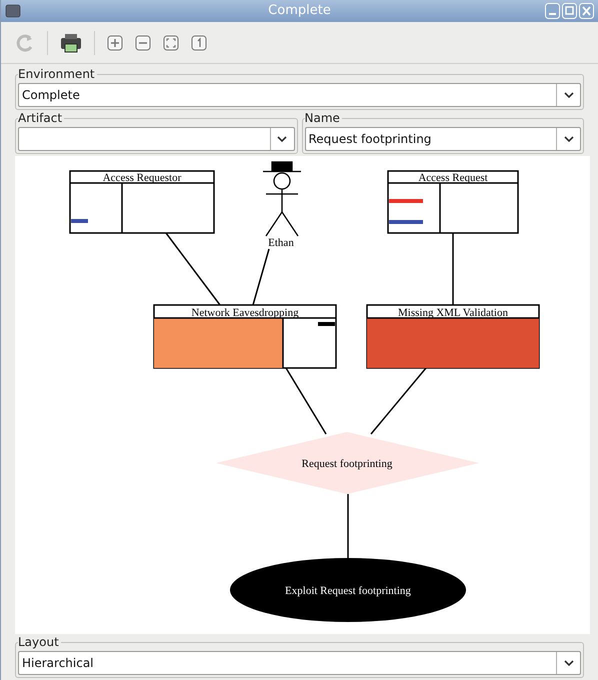 The width and height of the screenshot is (598, 680). Describe the element at coordinates (71, 42) in the screenshot. I see `printer-icon` at that location.